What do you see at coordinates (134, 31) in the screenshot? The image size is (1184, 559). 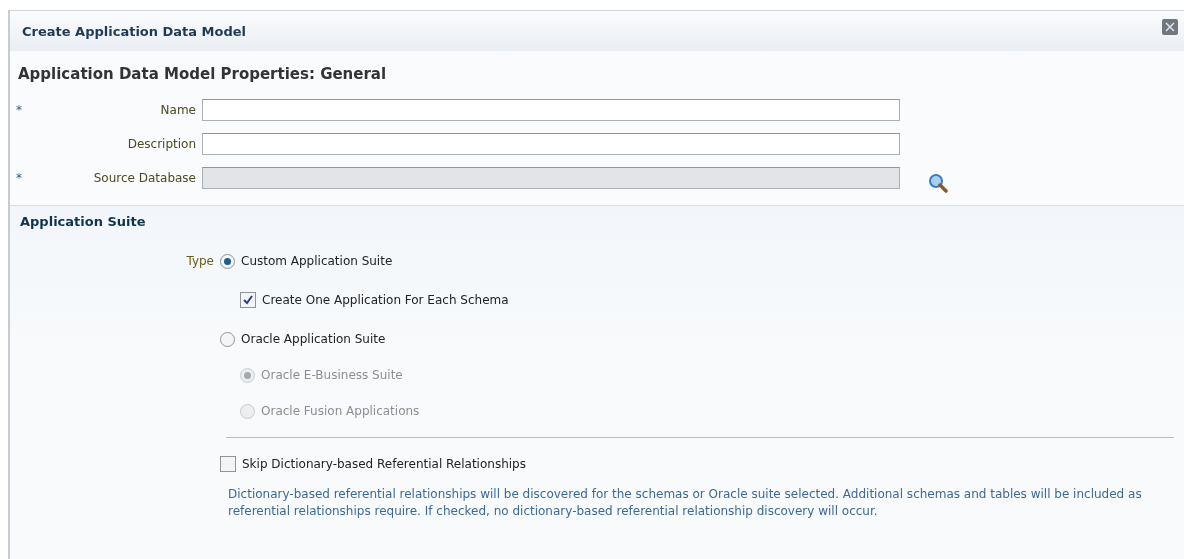 I see `dialog-title: Create Application Data Model` at bounding box center [134, 31].